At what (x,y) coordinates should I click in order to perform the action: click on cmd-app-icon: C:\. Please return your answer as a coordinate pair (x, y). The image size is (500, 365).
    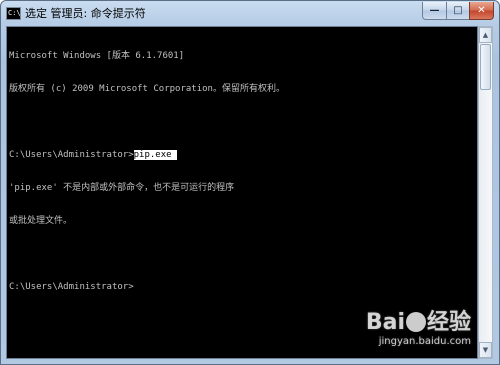
    Looking at the image, I should click on (13, 13).